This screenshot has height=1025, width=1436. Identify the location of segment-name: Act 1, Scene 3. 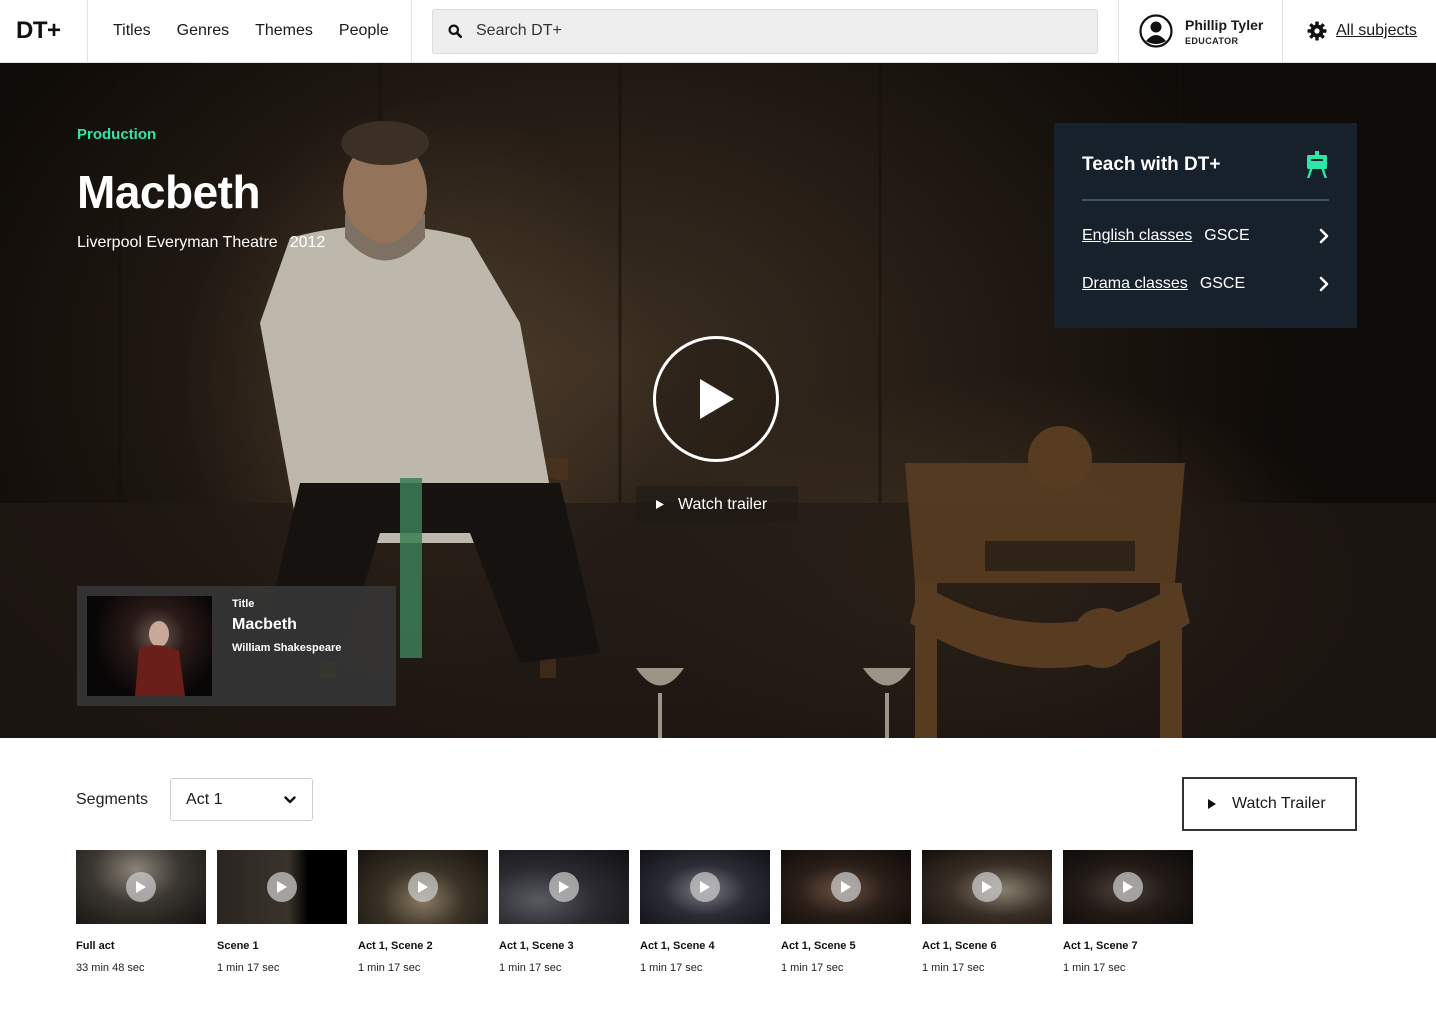
(536, 946).